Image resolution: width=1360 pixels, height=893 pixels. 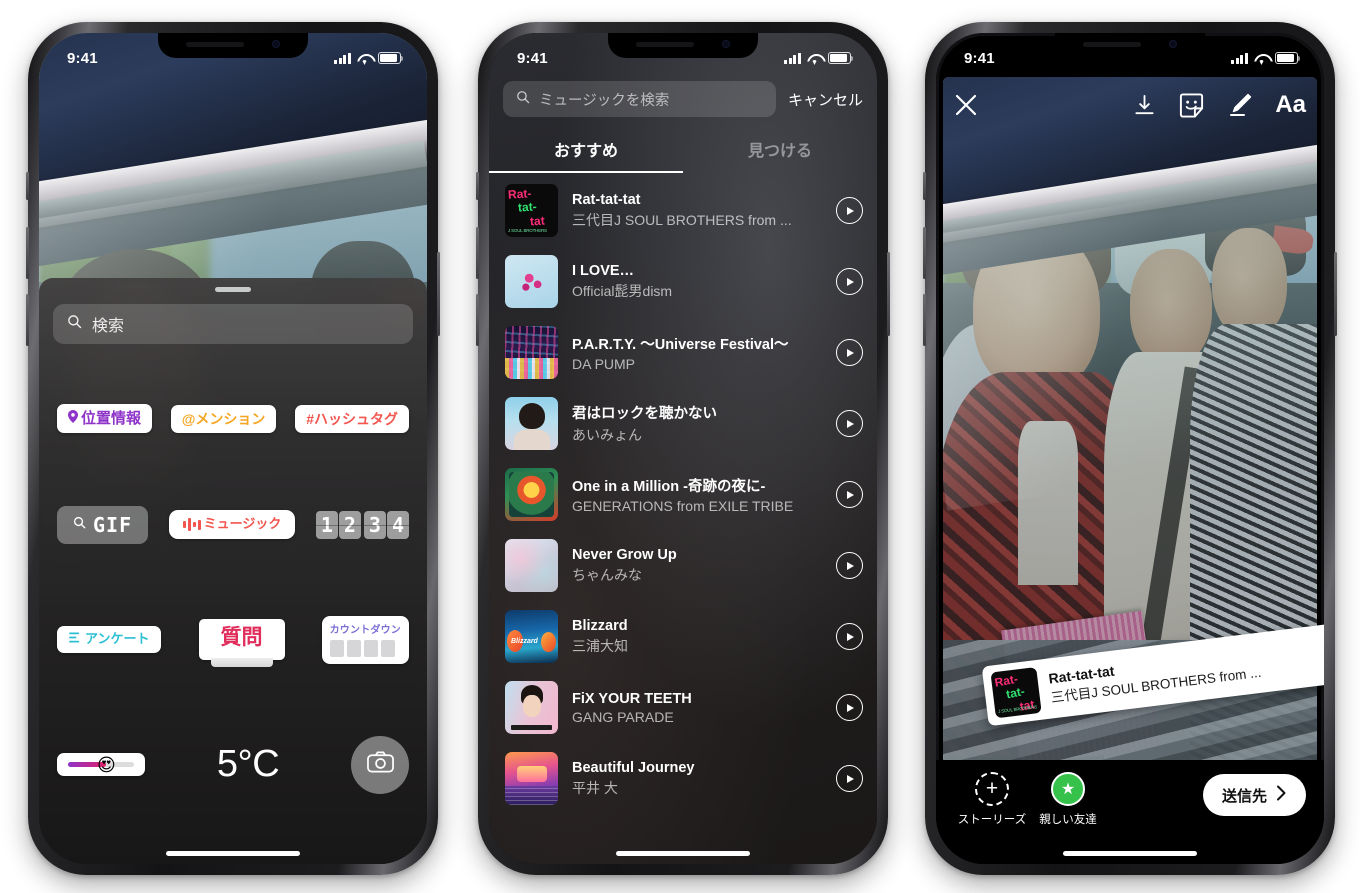 I want to click on share-option-close-friends-label: 親しい友達, so click(x=1068, y=820).